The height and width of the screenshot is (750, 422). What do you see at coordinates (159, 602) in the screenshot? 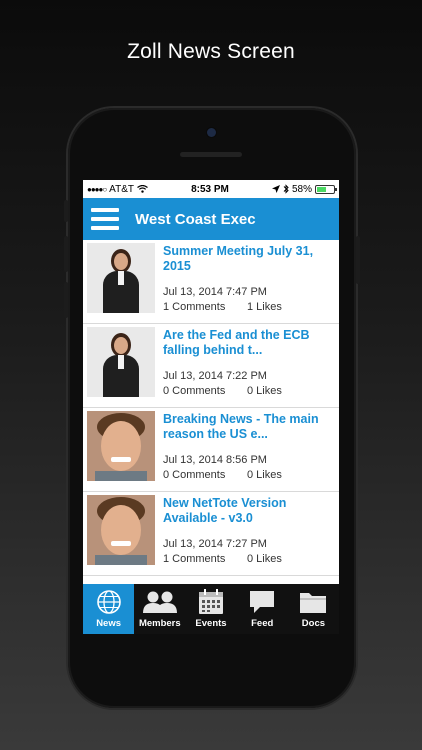
I see `people-icon` at bounding box center [159, 602].